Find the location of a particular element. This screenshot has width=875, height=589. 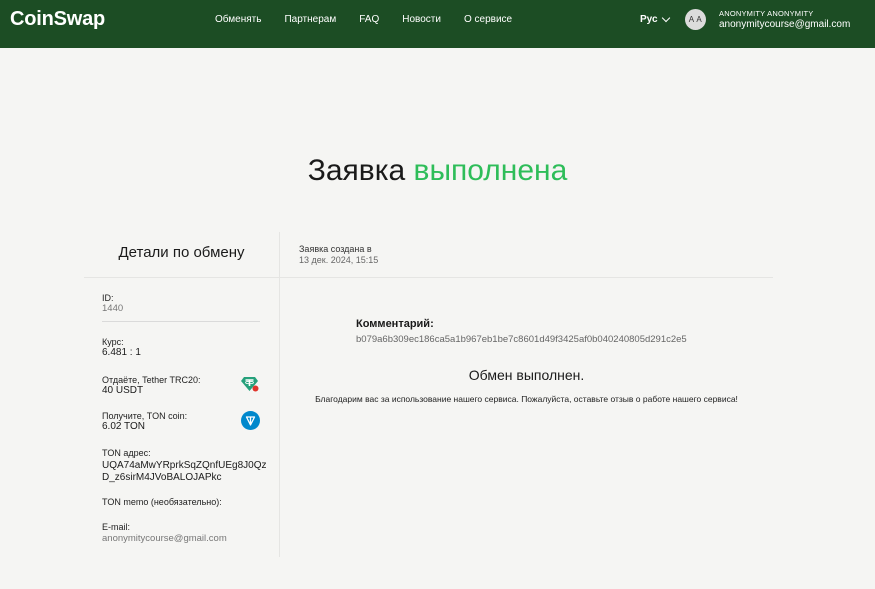

page-title-status: выполнена is located at coordinates (490, 170).